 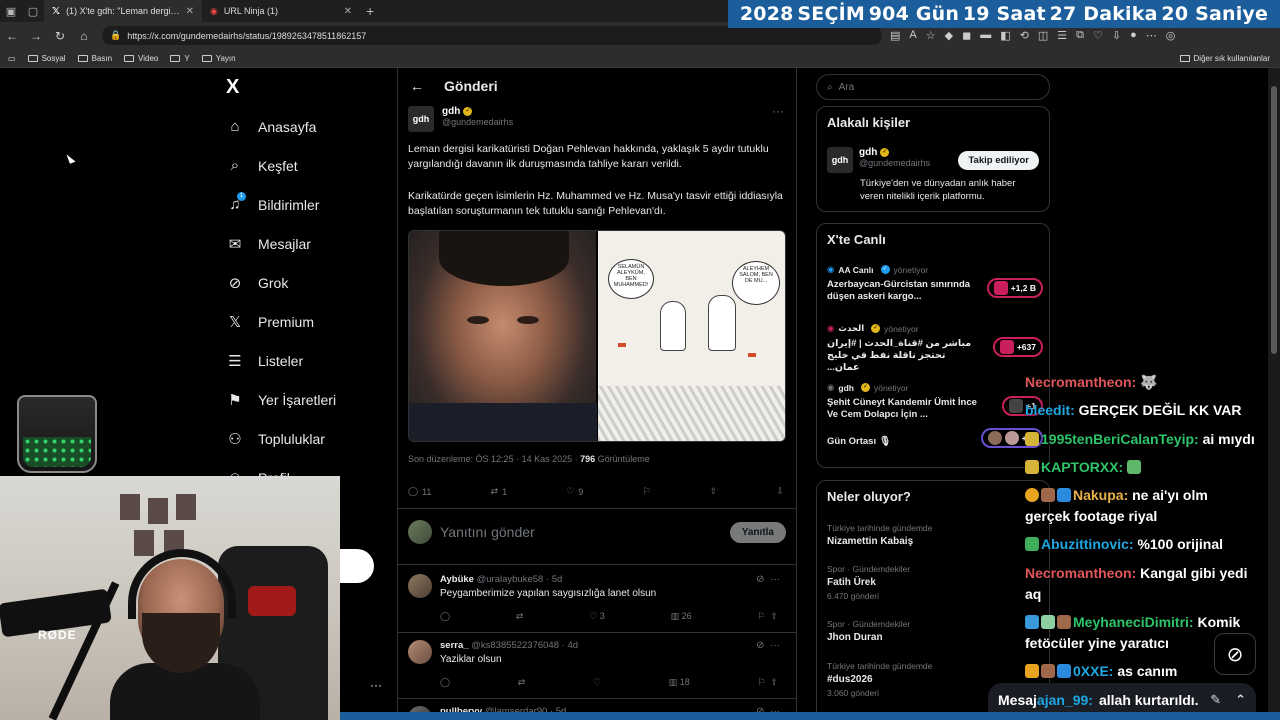 I want to click on tweet-author: gdh gdh ✓ @gundemedairhs, so click(x=460, y=119).